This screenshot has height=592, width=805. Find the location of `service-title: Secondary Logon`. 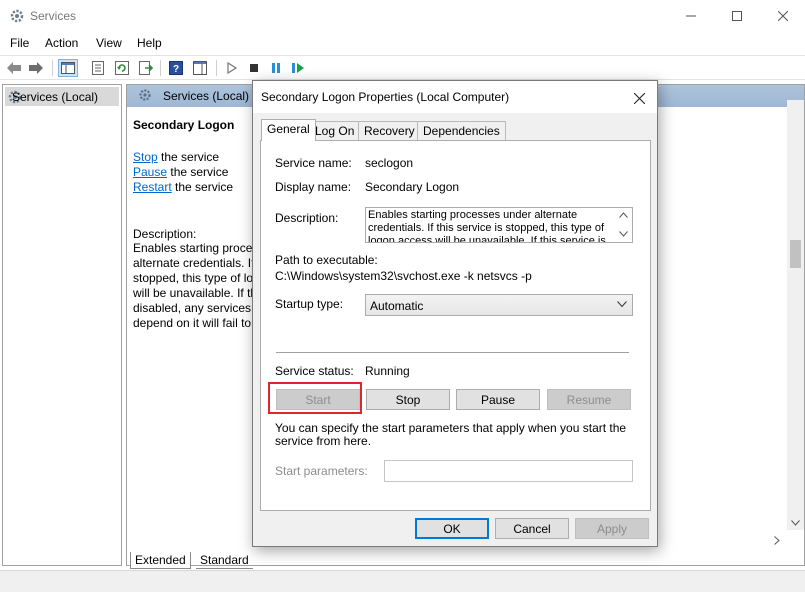

service-title: Secondary Logon is located at coordinates (184, 125).